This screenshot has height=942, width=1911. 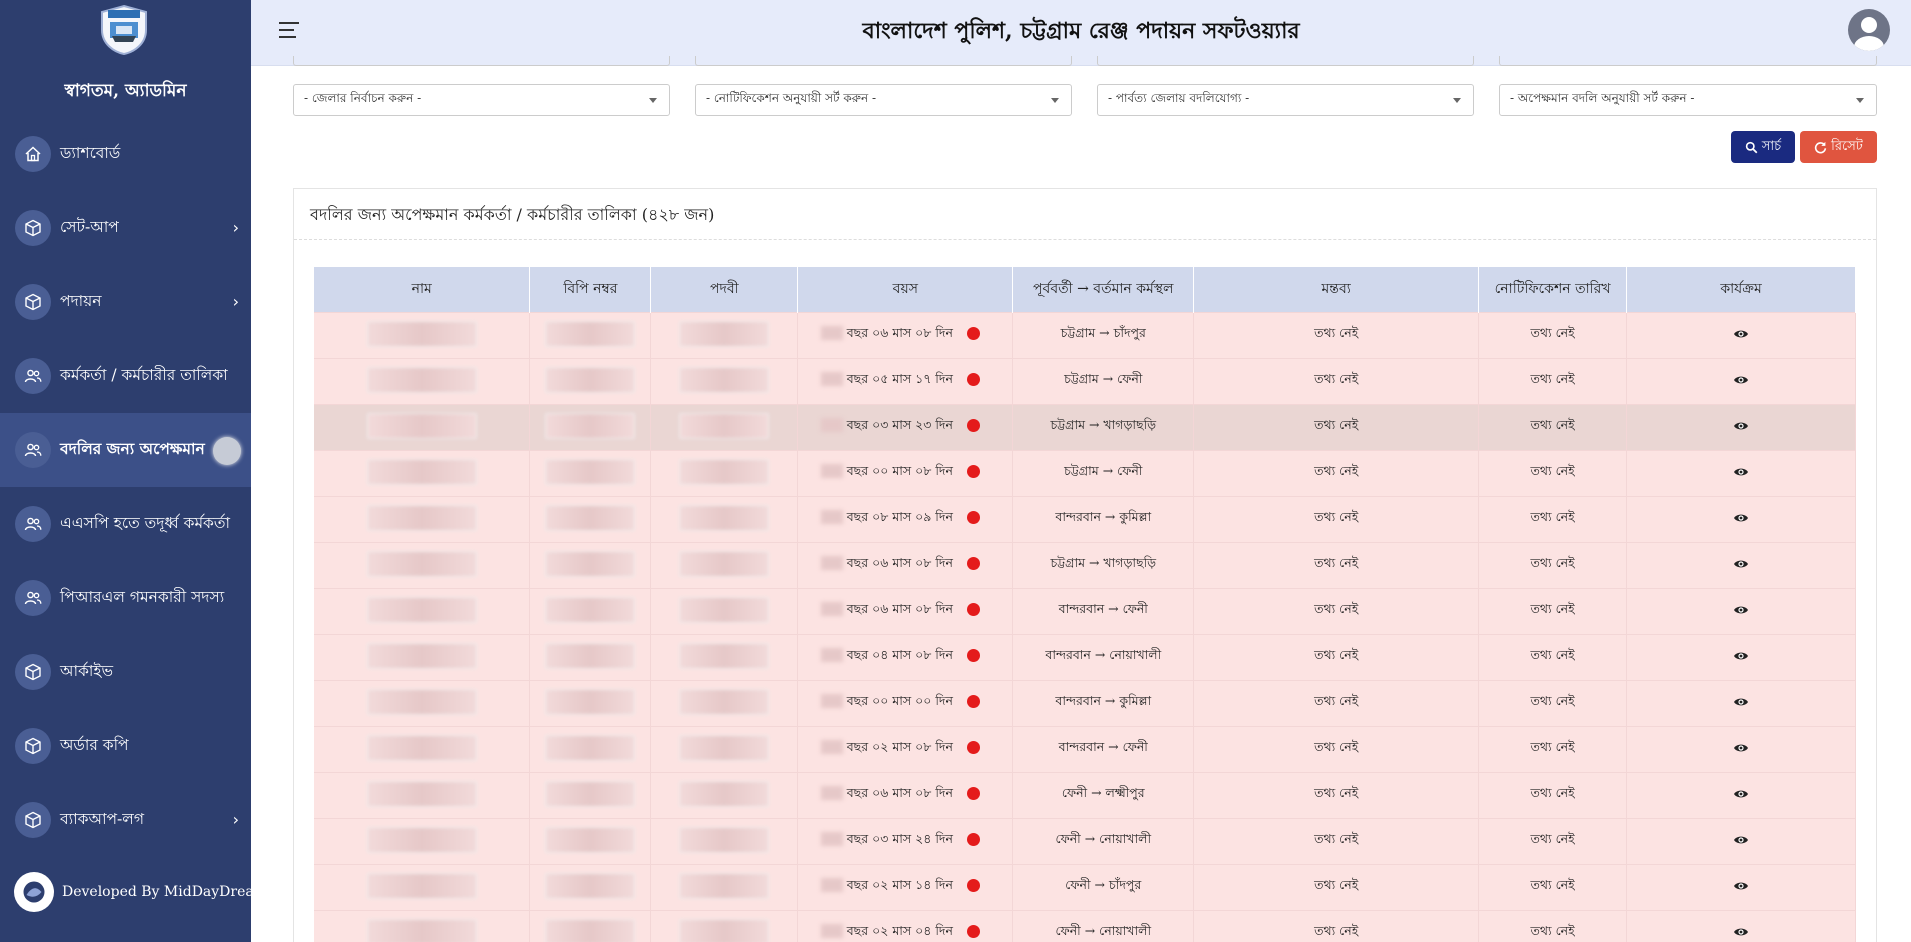 I want to click on welcome-text: স্বাগতম, অ্যাডমিন, so click(x=125, y=91).